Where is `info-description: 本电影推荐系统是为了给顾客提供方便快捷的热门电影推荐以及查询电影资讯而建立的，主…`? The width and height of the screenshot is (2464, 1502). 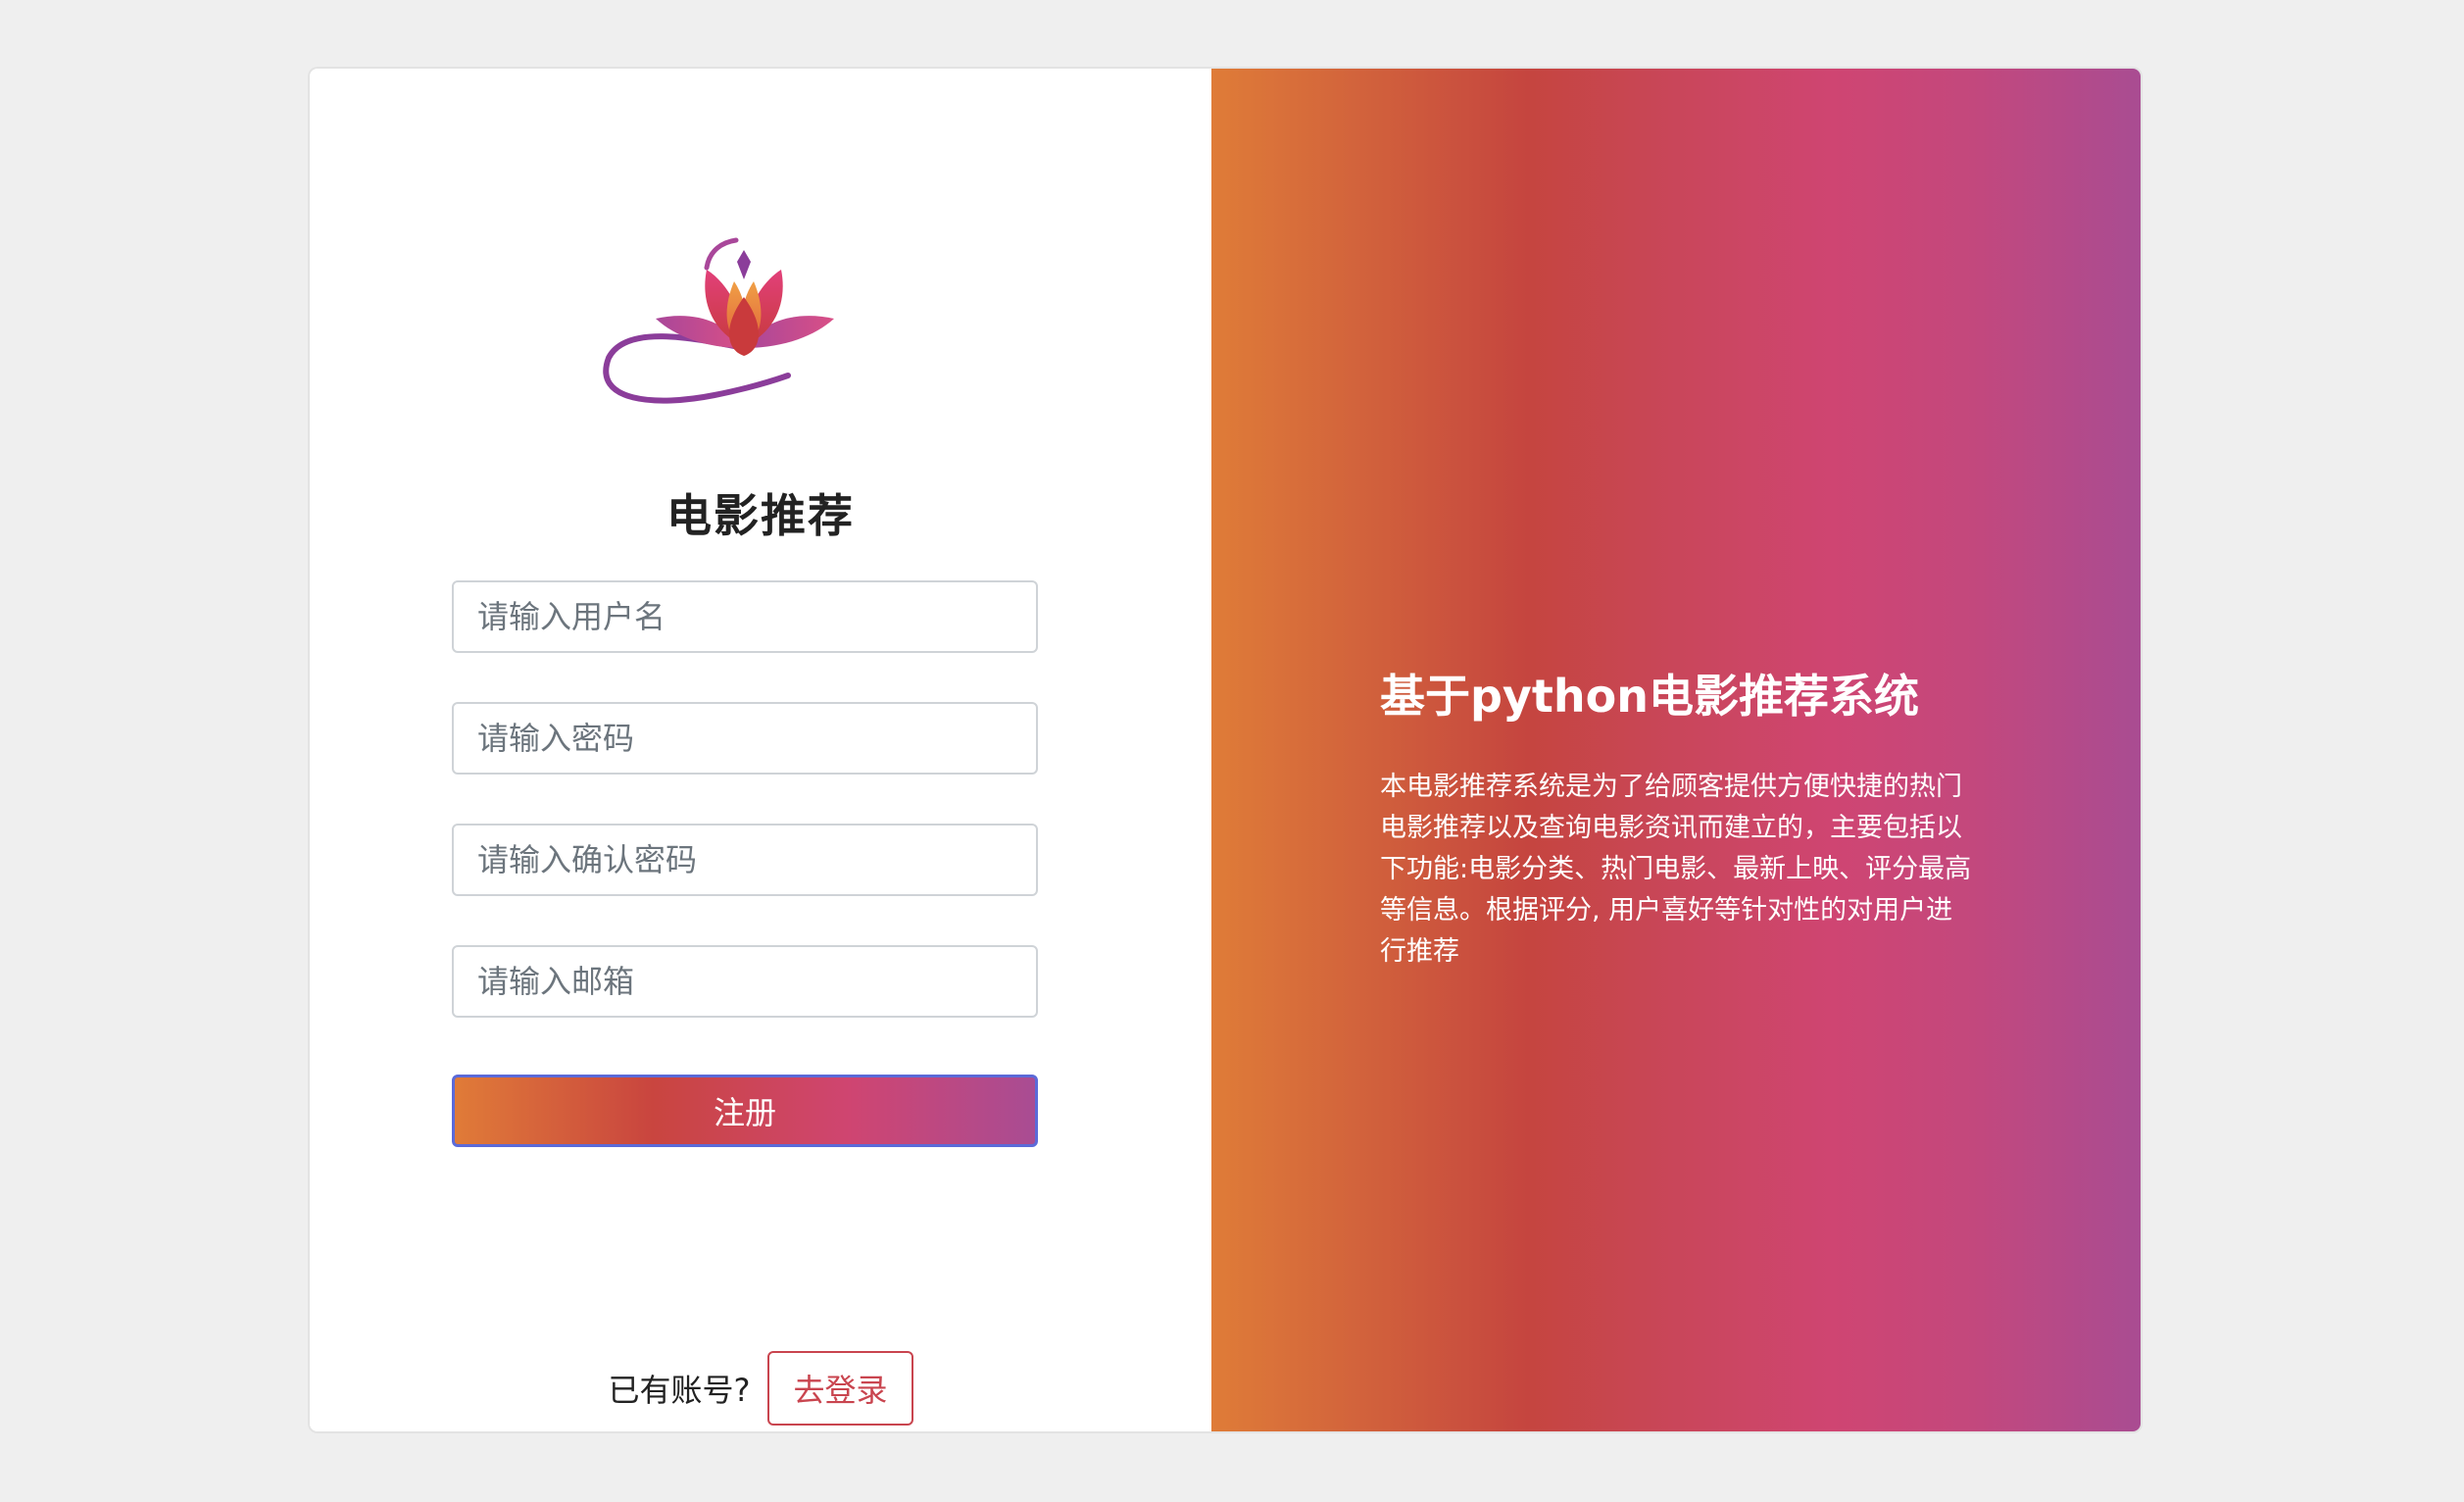
info-description: 本电影推荐系统是为了给顾客提供方便快捷的热门电影推荐以及查询电影资讯而建立的，主… is located at coordinates (1676, 869).